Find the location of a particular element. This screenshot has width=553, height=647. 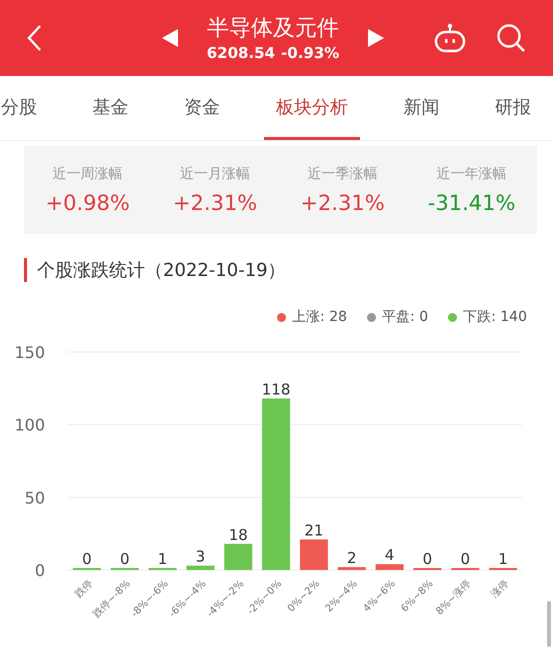

tab: 新闻 is located at coordinates (421, 108).